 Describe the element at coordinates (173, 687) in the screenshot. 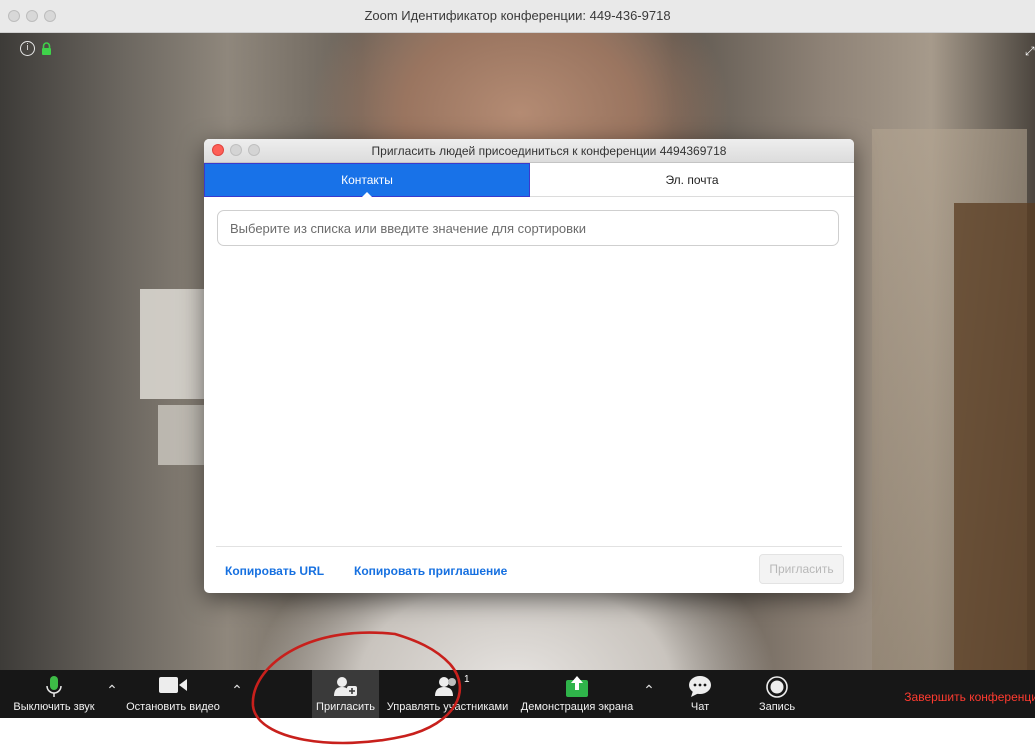

I see `video-camera-icon` at that location.